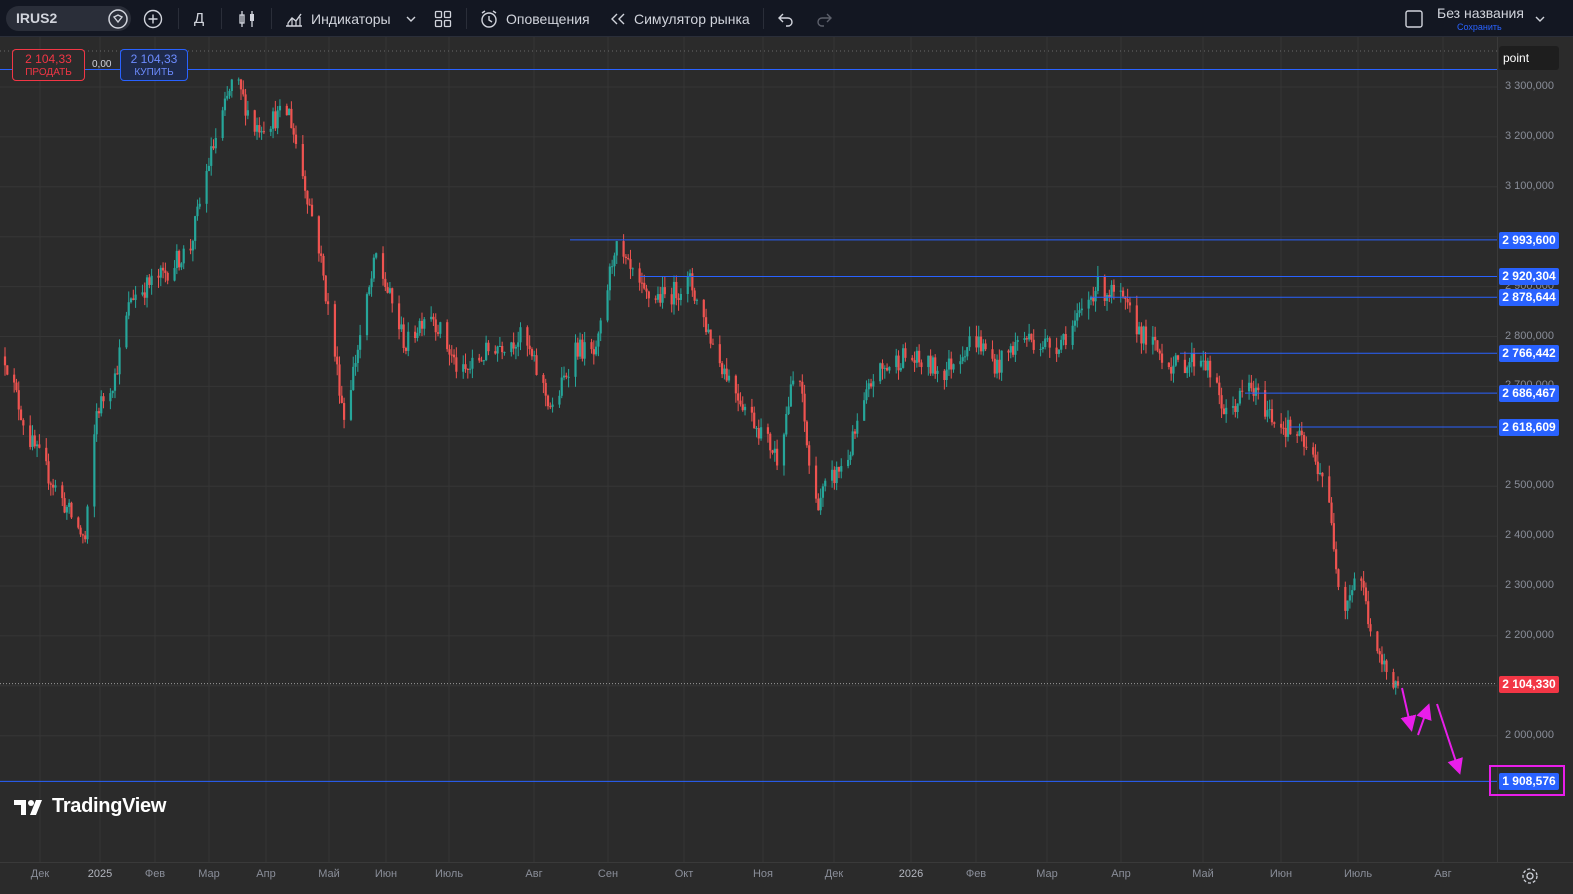 This screenshot has width=1573, height=894. Describe the element at coordinates (786, 878) in the screenshot. I see `time-axis` at that location.